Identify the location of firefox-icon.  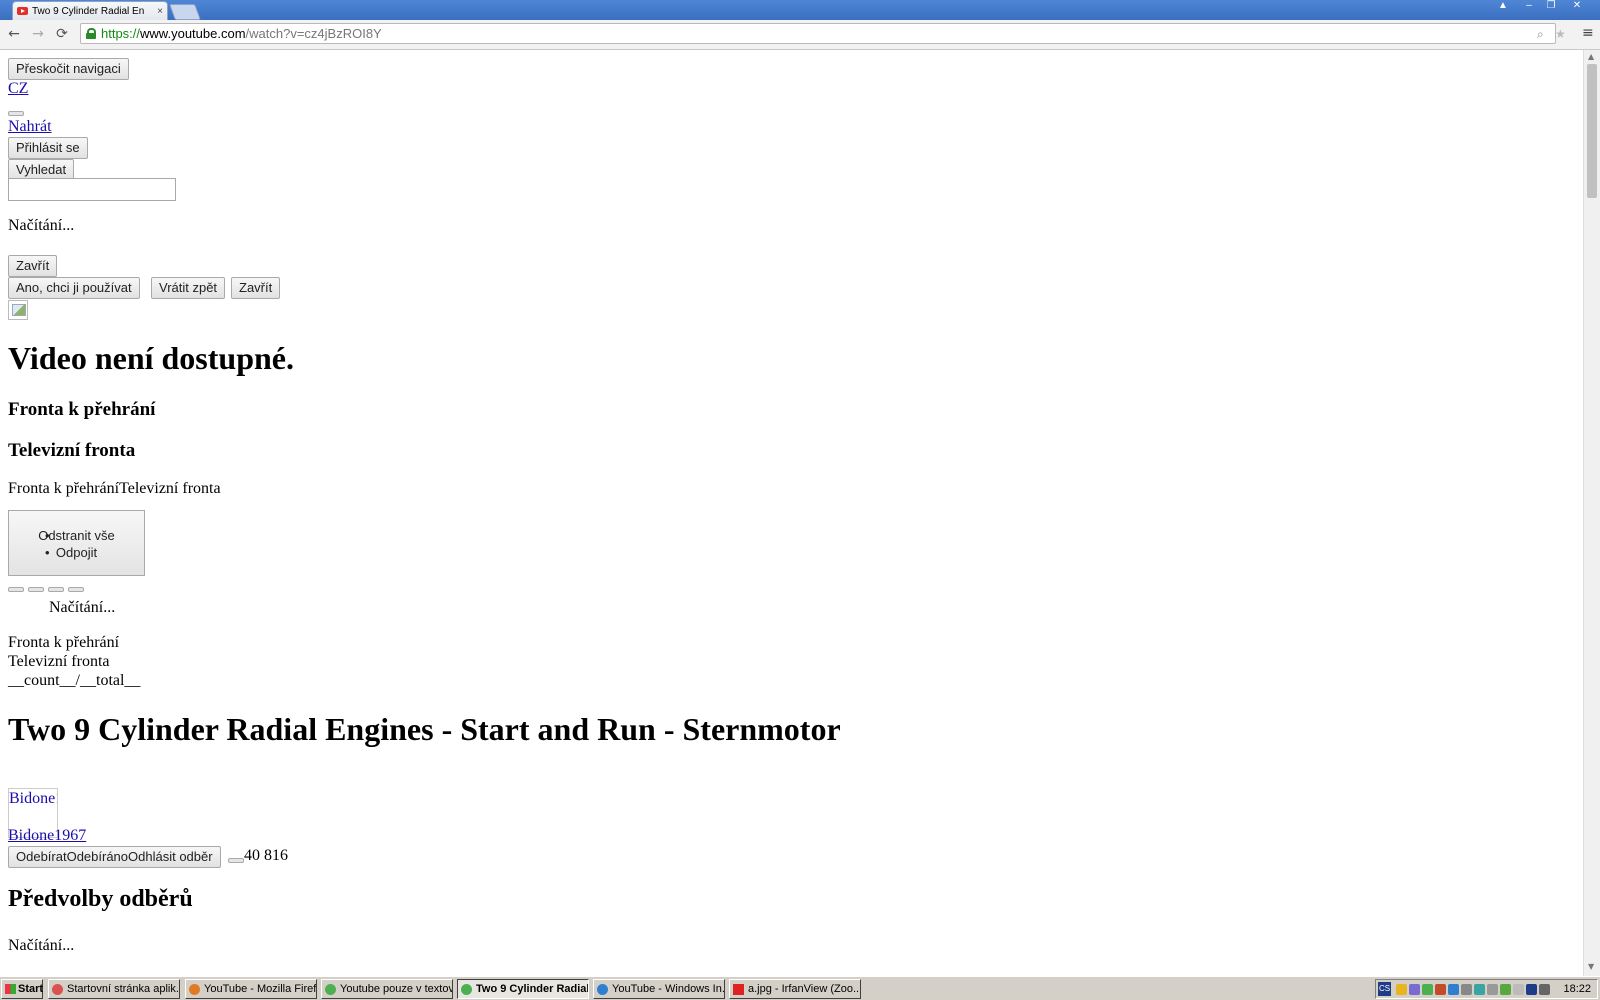
(194, 989).